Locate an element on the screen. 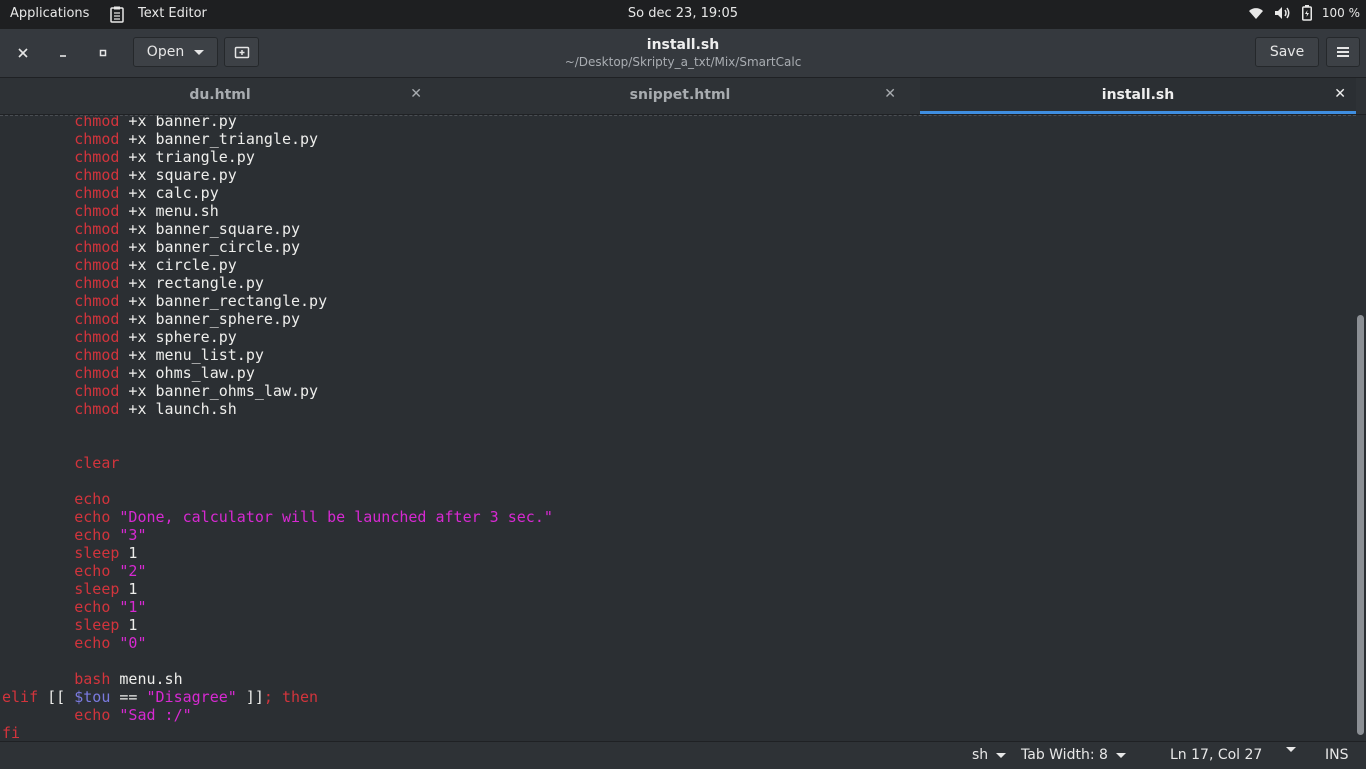 This screenshot has width=1366, height=769. document-tabs: du.html ✕ snippet.html ✕ install.sh ✕ is located at coordinates (683, 96).